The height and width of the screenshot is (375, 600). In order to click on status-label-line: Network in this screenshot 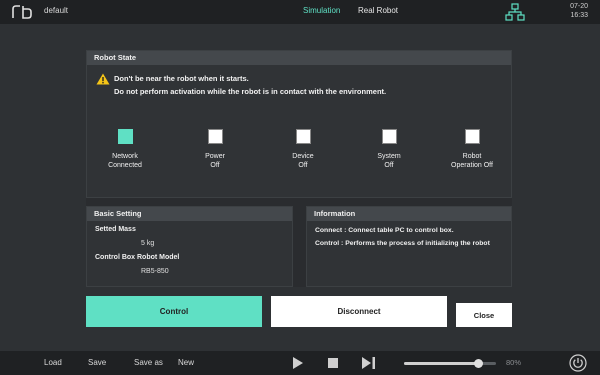, I will do `click(125, 156)`.